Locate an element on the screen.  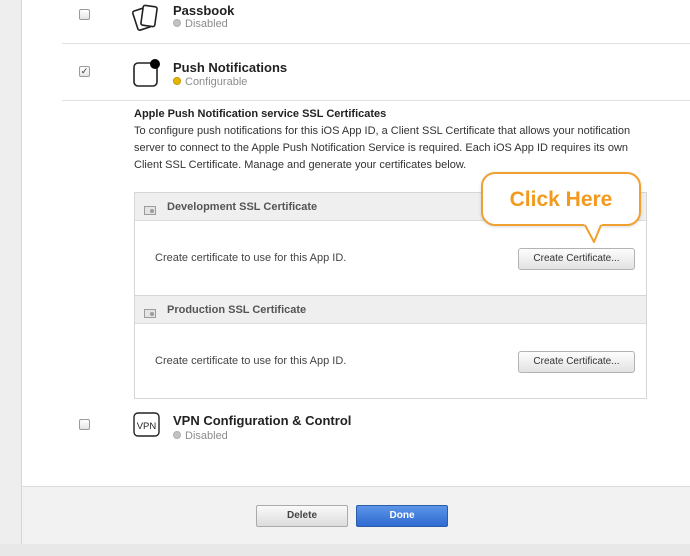
passbook-icon is located at coordinates (147, 20).